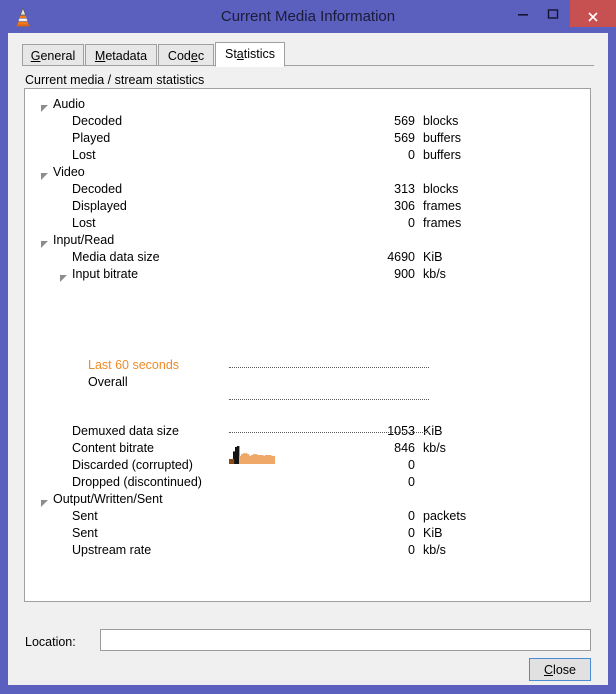 This screenshot has width=616, height=694. What do you see at coordinates (307, 448) in the screenshot?
I see `stat-row-content-bitrate: Content bitrate 846 kb/s` at bounding box center [307, 448].